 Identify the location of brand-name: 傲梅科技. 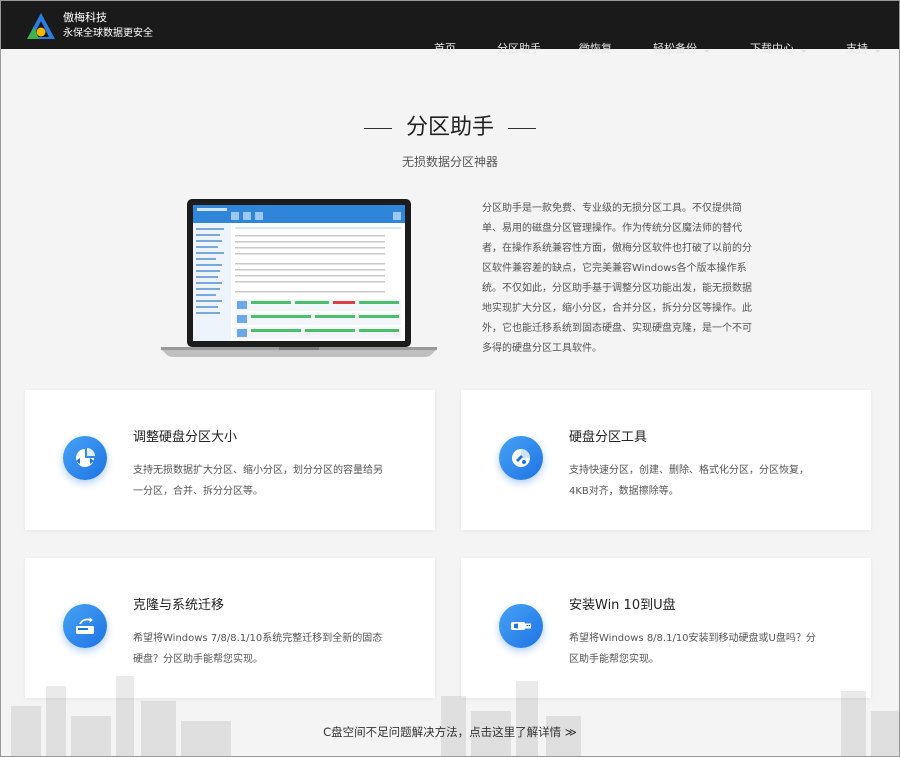
(85, 17).